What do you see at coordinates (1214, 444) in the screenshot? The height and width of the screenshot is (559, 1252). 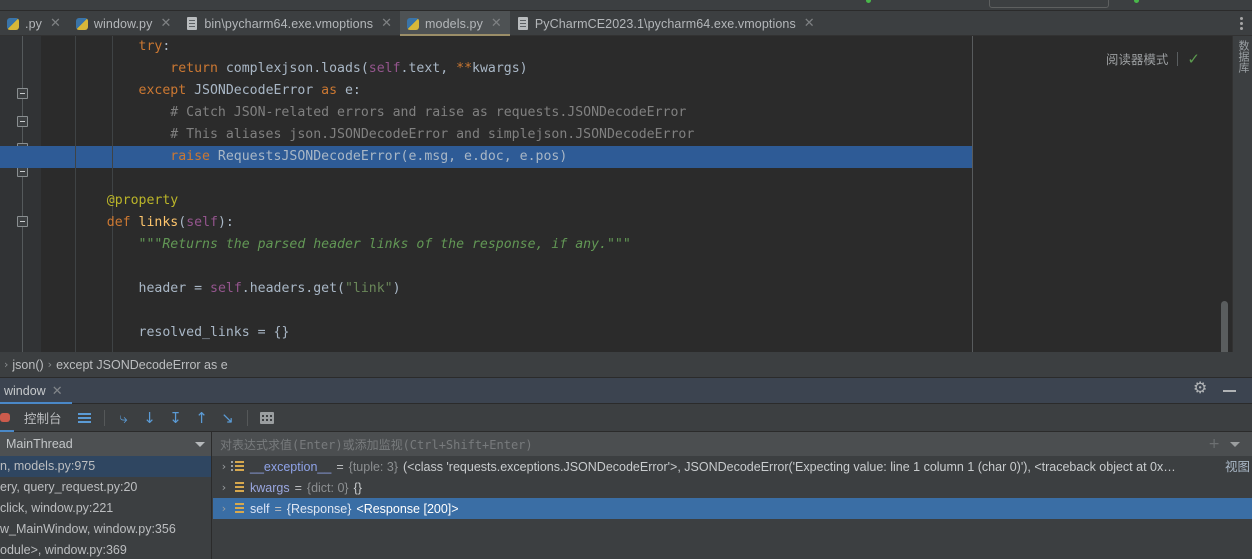 I see `plus-icon: +` at bounding box center [1214, 444].